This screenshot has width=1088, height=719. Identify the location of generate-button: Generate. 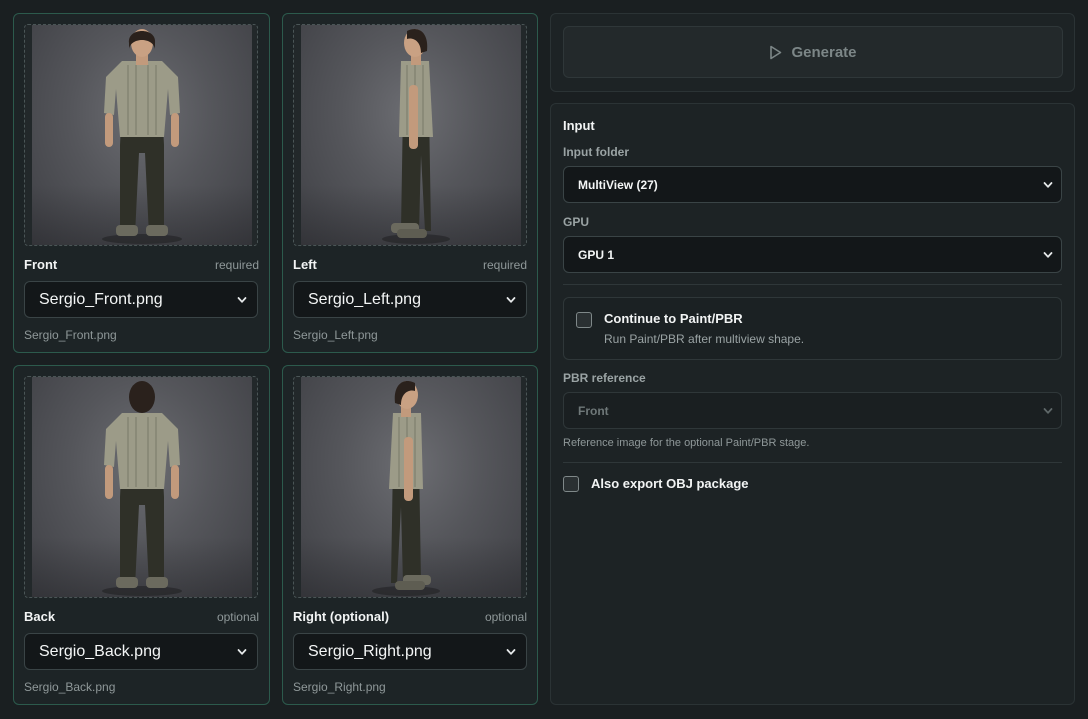
(813, 52).